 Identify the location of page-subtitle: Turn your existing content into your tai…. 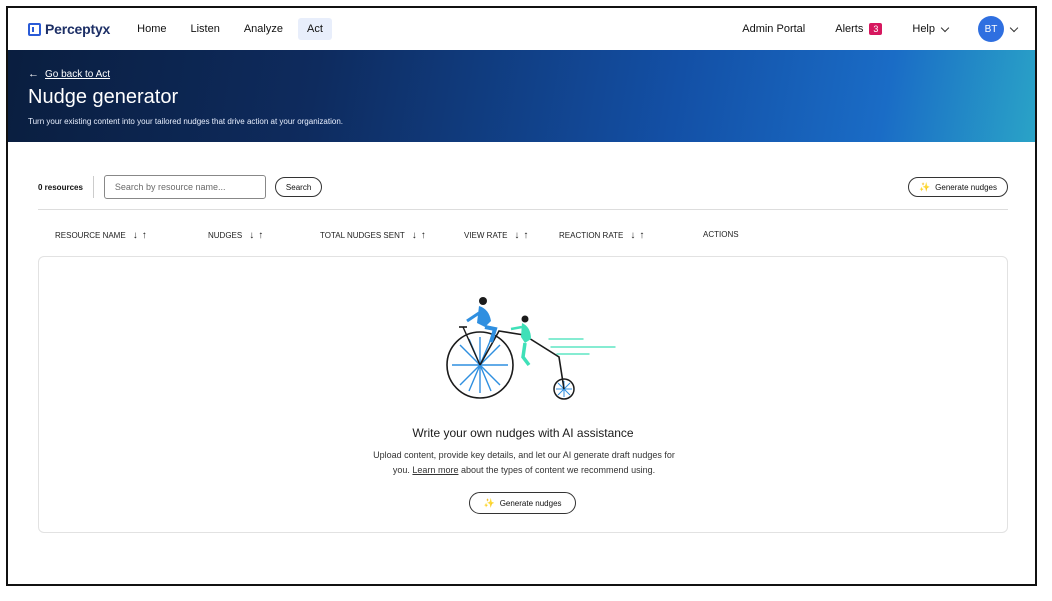
(185, 121).